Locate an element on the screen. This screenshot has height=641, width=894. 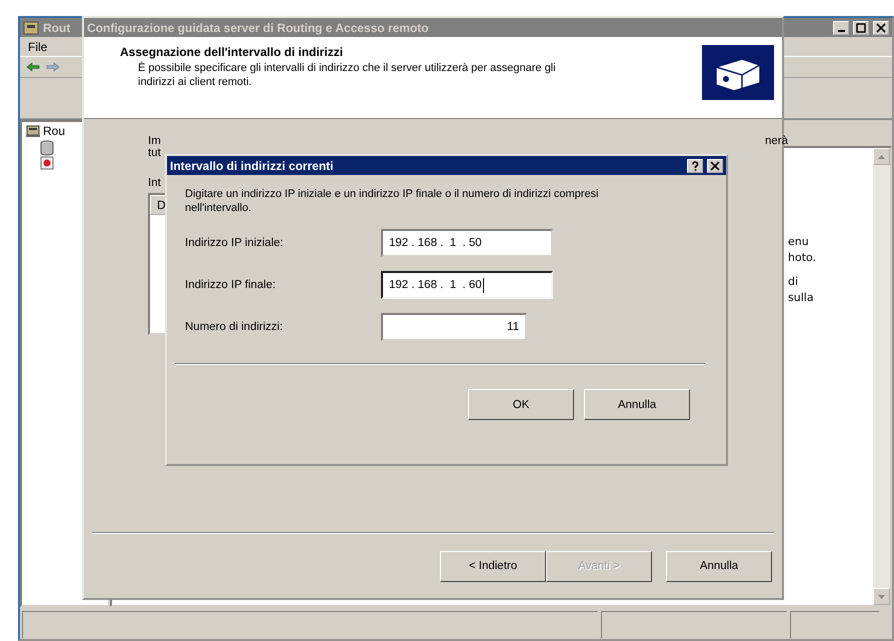
intro-text: tut is located at coordinates (155, 153).